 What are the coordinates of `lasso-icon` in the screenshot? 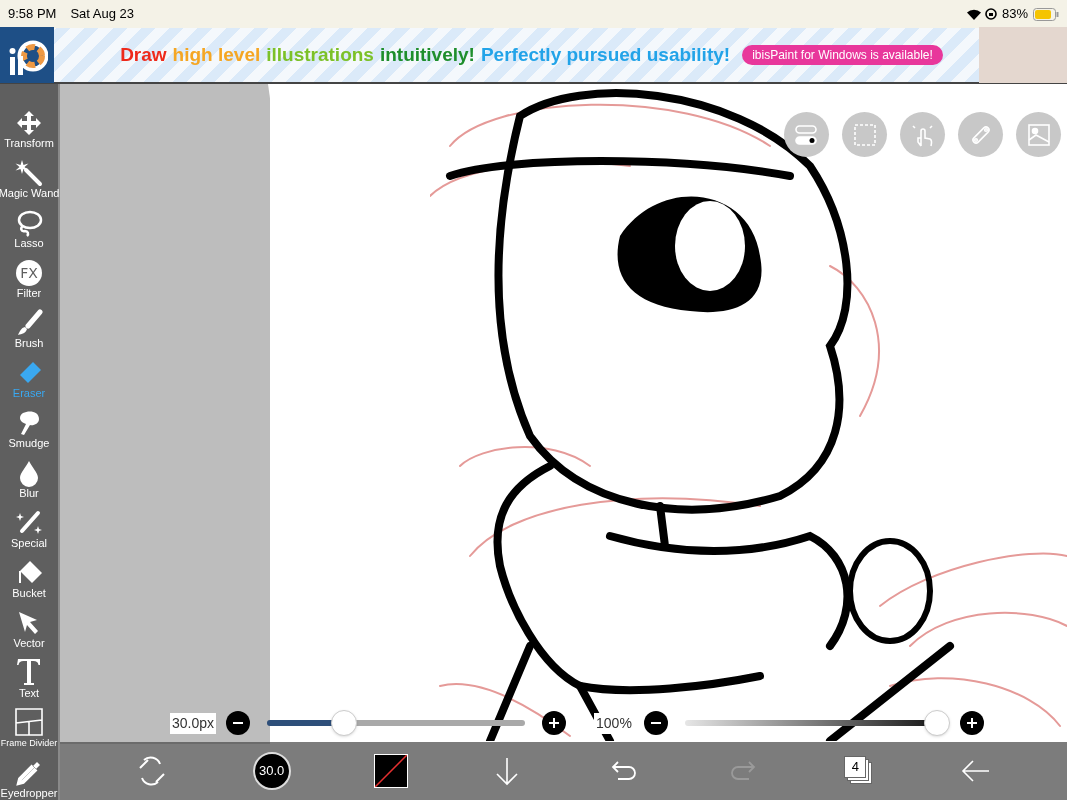 It's located at (29, 223).